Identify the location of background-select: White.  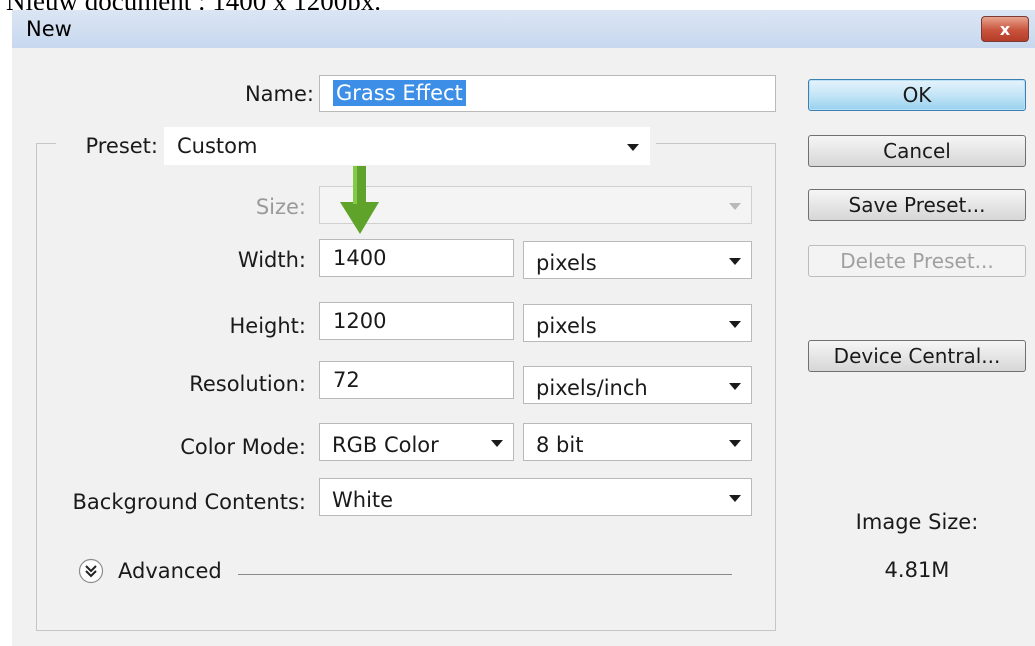
(535, 497).